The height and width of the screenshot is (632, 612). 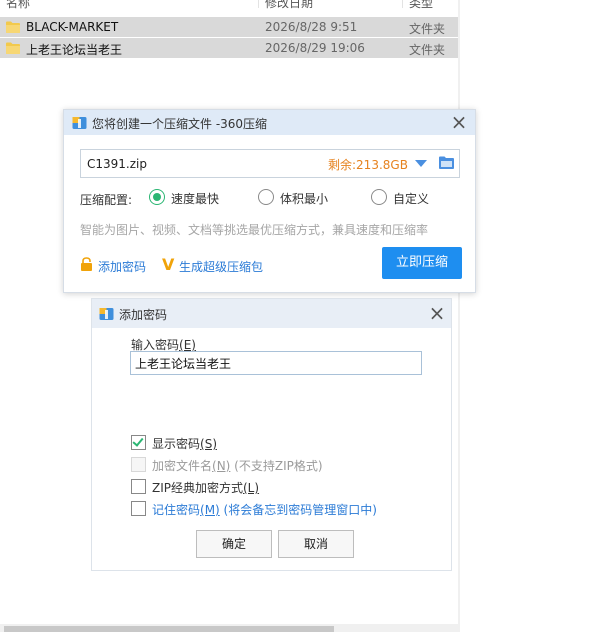 What do you see at coordinates (74, 50) in the screenshot?
I see `file-name: 上老王论坛当老王` at bounding box center [74, 50].